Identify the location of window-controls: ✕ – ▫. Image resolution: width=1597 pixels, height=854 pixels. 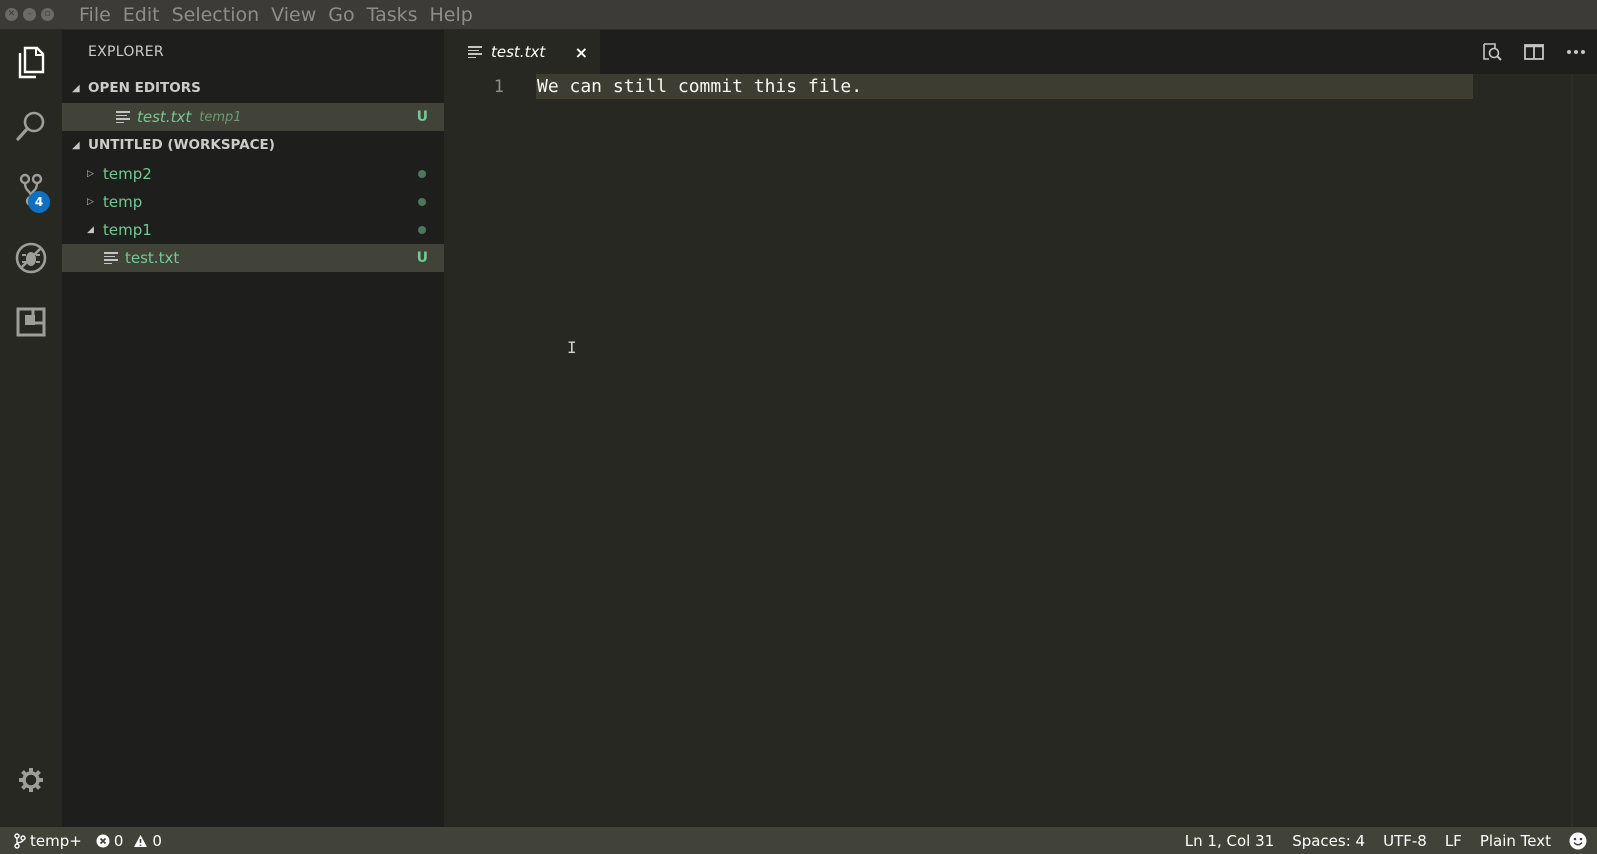
(39, 14).